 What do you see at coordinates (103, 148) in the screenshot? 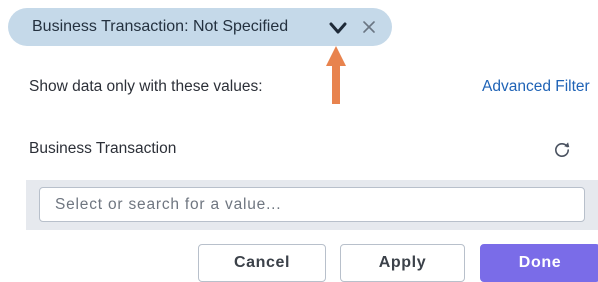
I see `section-title: Business Transaction` at bounding box center [103, 148].